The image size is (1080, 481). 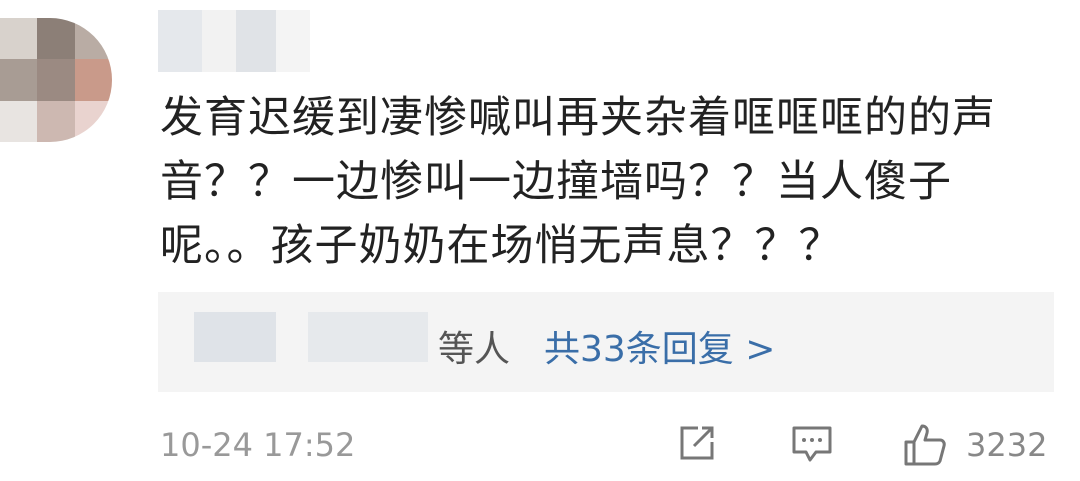 I want to click on comment-icon-svg, so click(x=812, y=444).